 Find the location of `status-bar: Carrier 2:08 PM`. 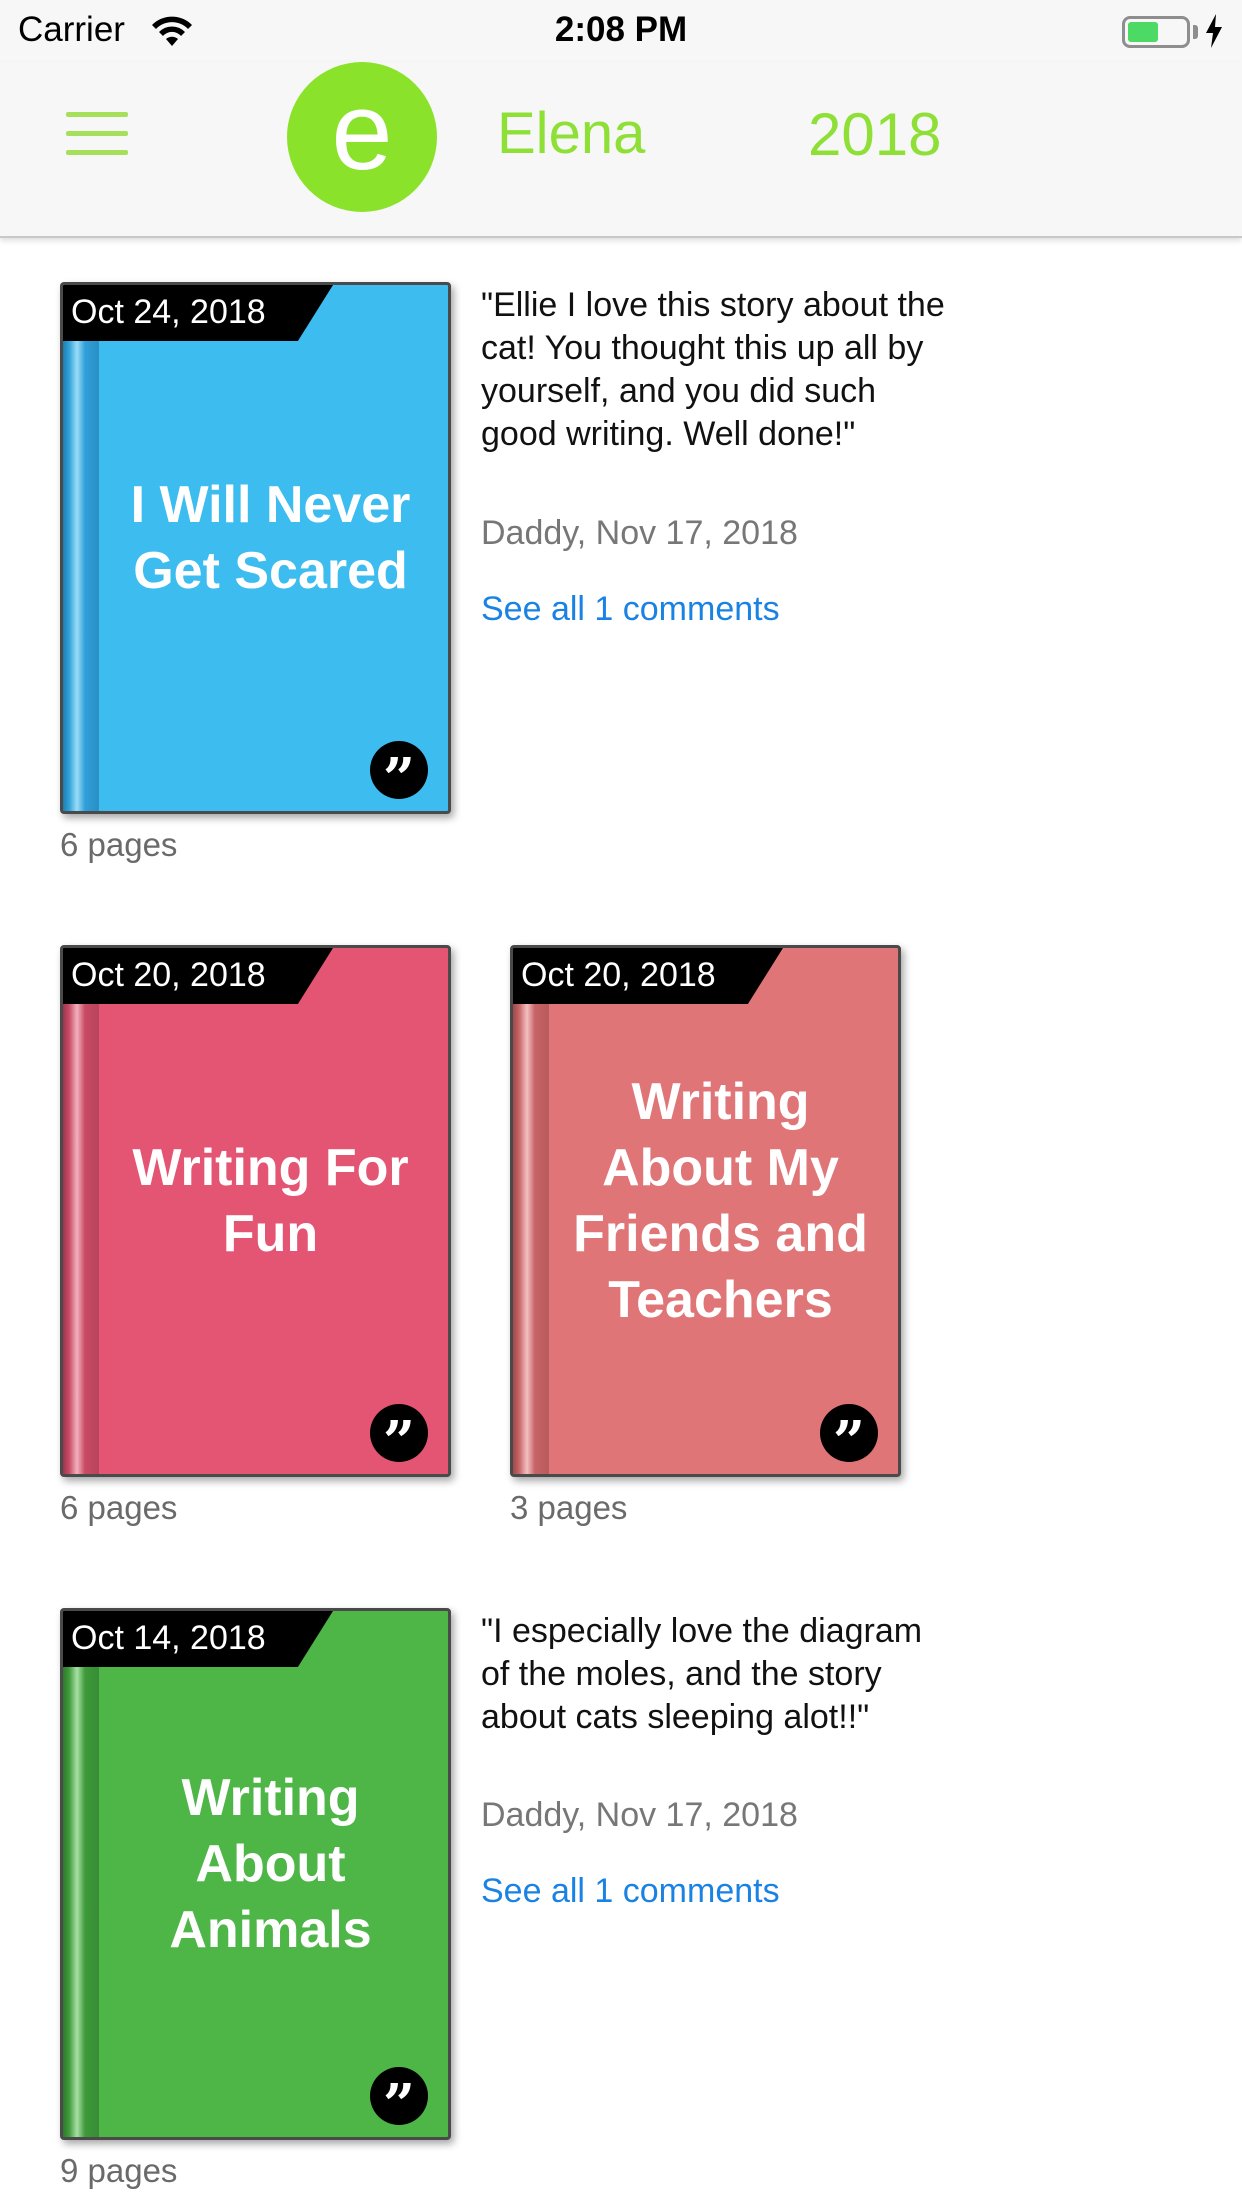

status-bar: Carrier 2:08 PM is located at coordinates (621, 31).